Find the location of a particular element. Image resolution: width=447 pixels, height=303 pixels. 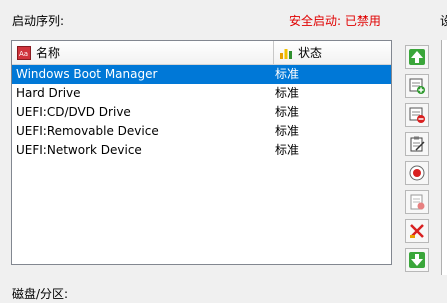

delete-entry-icon is located at coordinates (417, 115).